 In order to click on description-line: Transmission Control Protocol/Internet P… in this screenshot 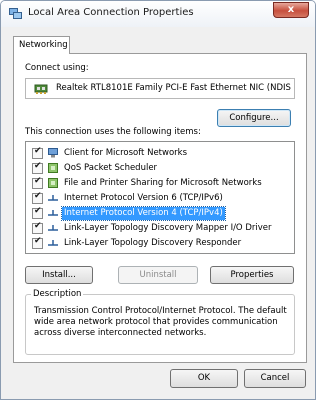, I will do `click(160, 311)`.